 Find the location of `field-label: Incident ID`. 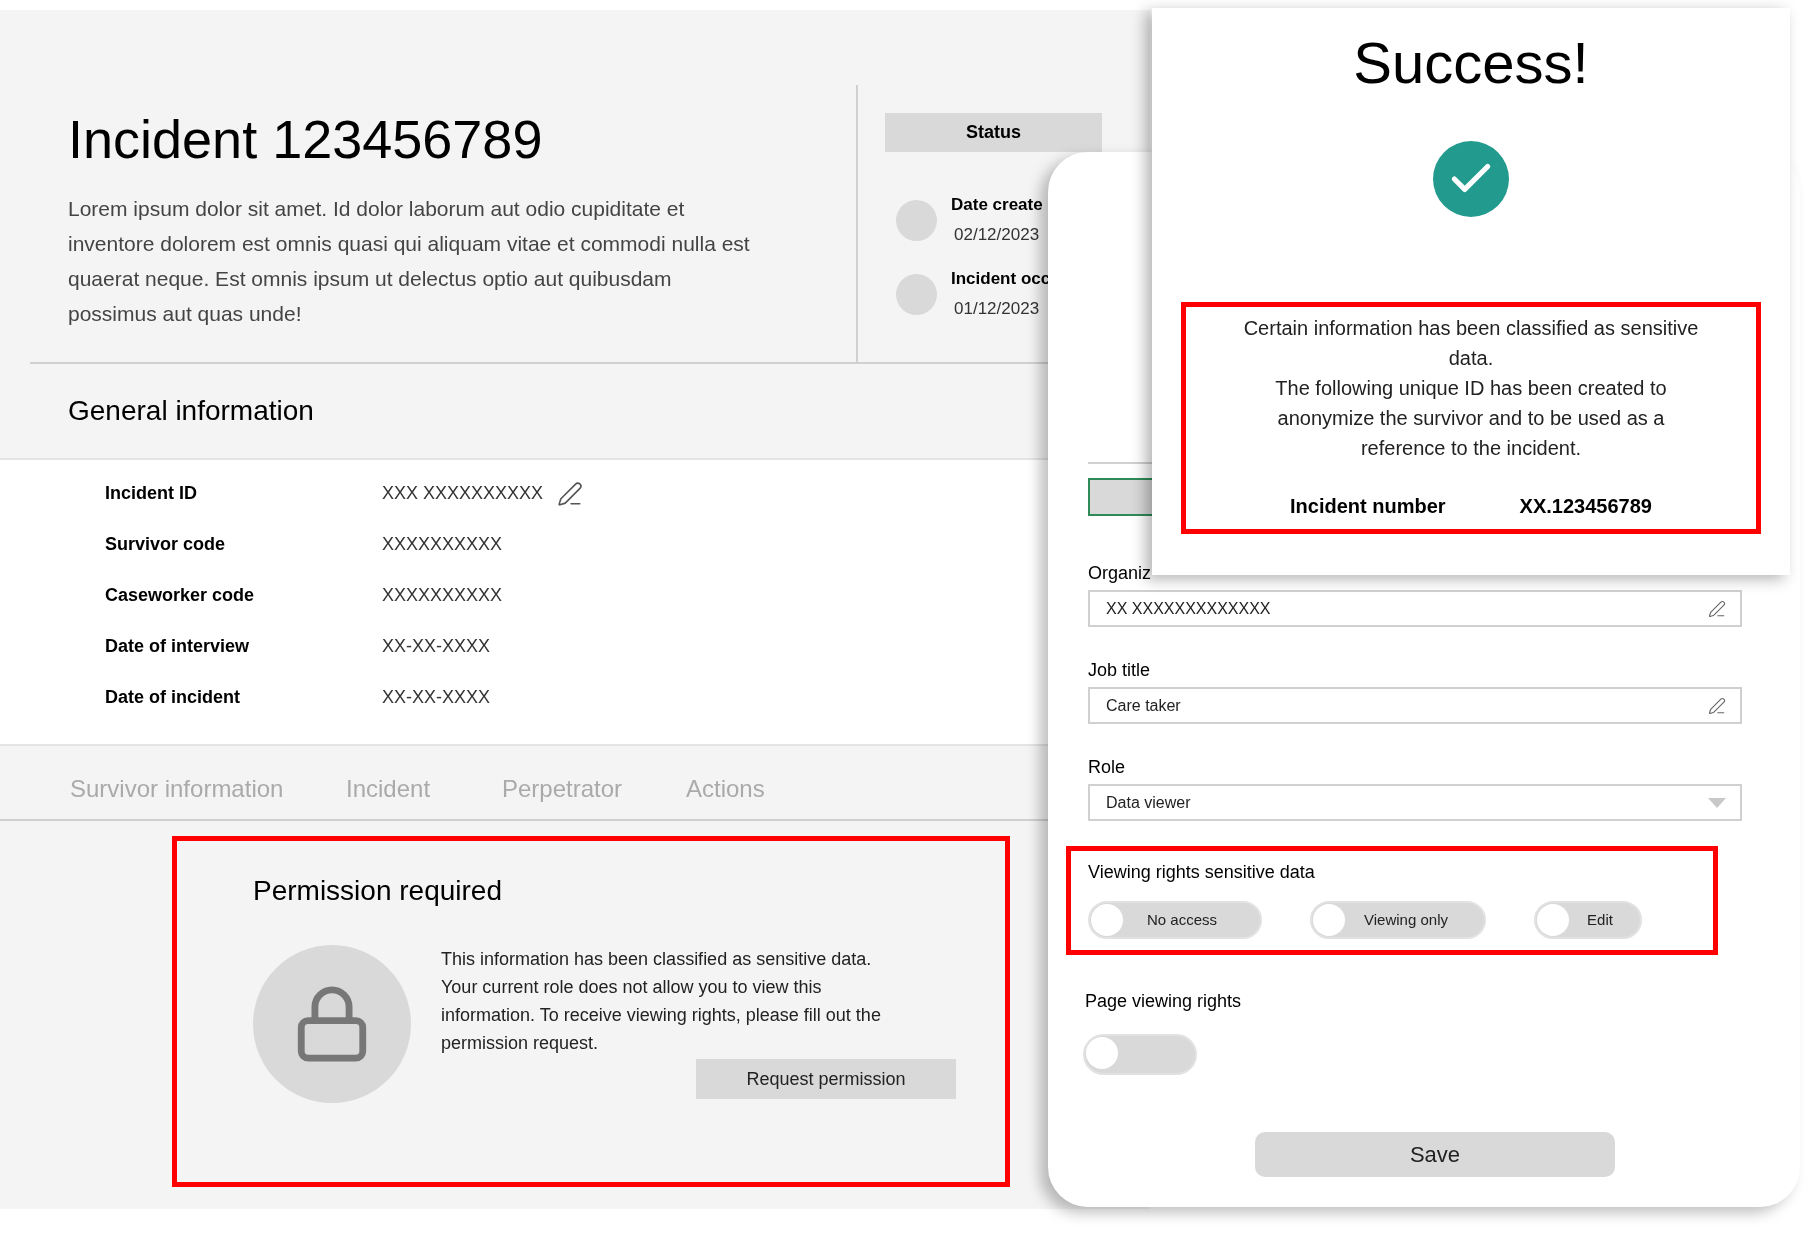

field-label: Incident ID is located at coordinates (151, 493).